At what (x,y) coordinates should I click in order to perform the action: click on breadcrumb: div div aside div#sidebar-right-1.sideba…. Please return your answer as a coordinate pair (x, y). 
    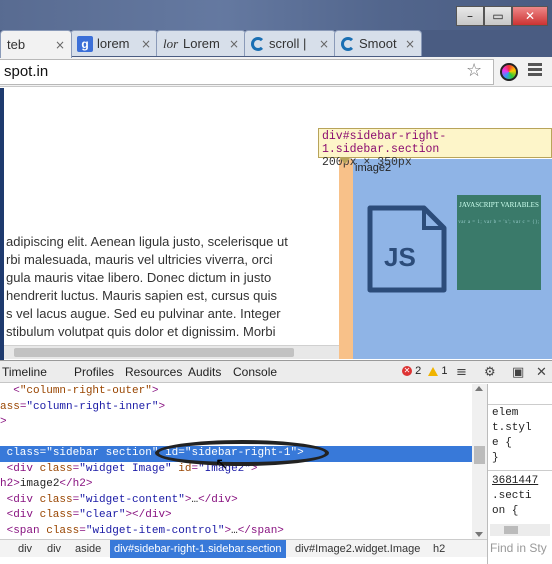
    Looking at the image, I should click on (243, 548).